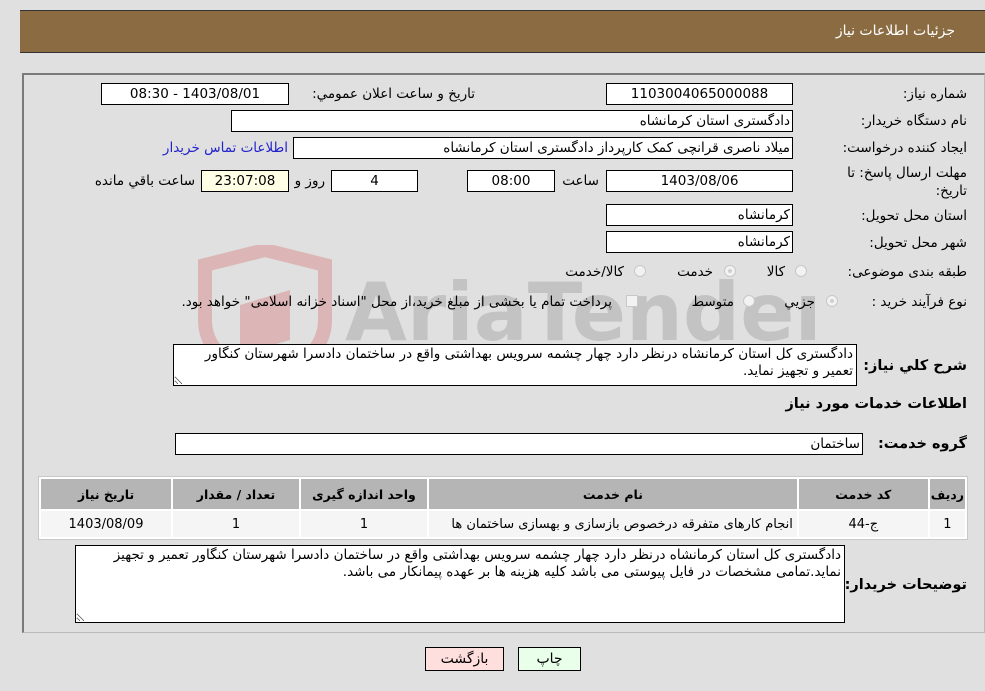 The image size is (985, 691). I want to click on col-need-date: تاريخ نياز, so click(106, 494).